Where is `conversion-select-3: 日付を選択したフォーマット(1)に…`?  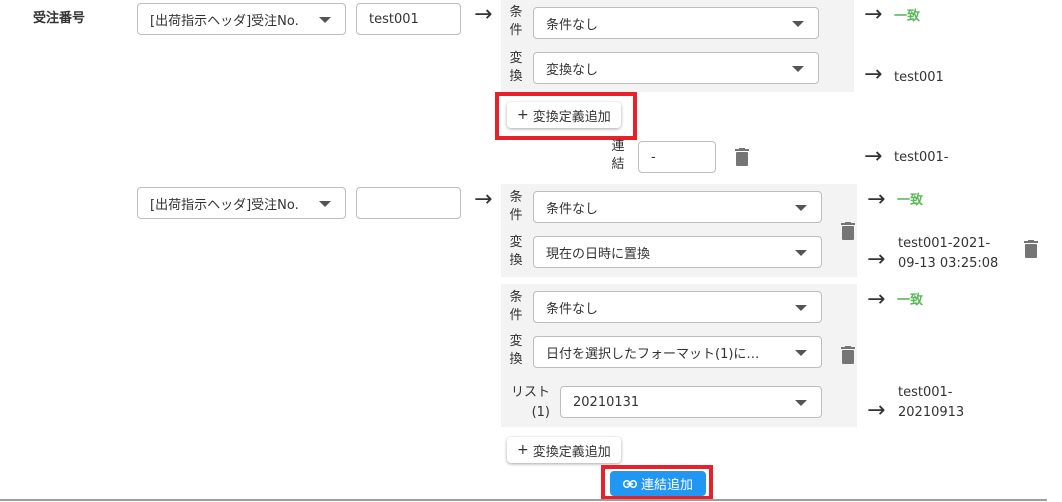
conversion-select-3: 日付を選択したフォーマット(1)に… is located at coordinates (677, 352).